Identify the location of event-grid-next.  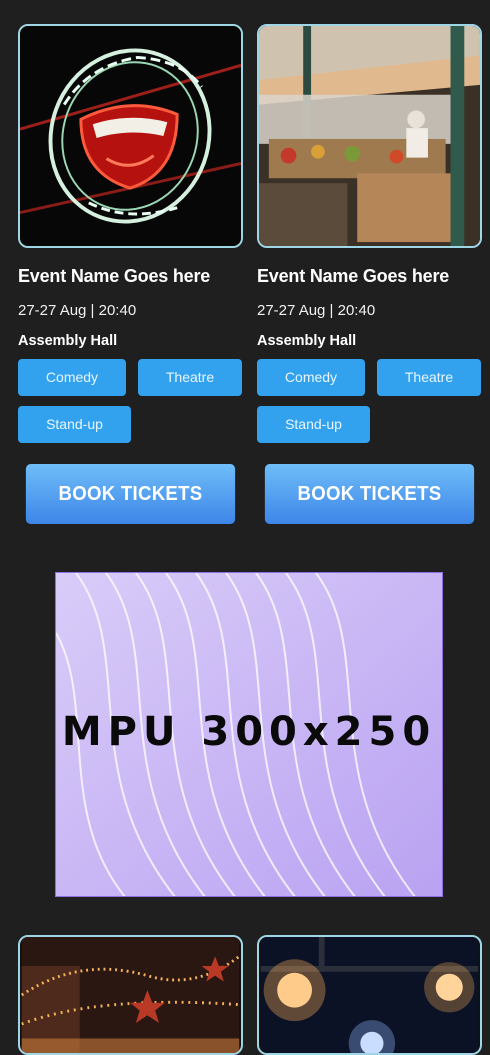
(250, 995).